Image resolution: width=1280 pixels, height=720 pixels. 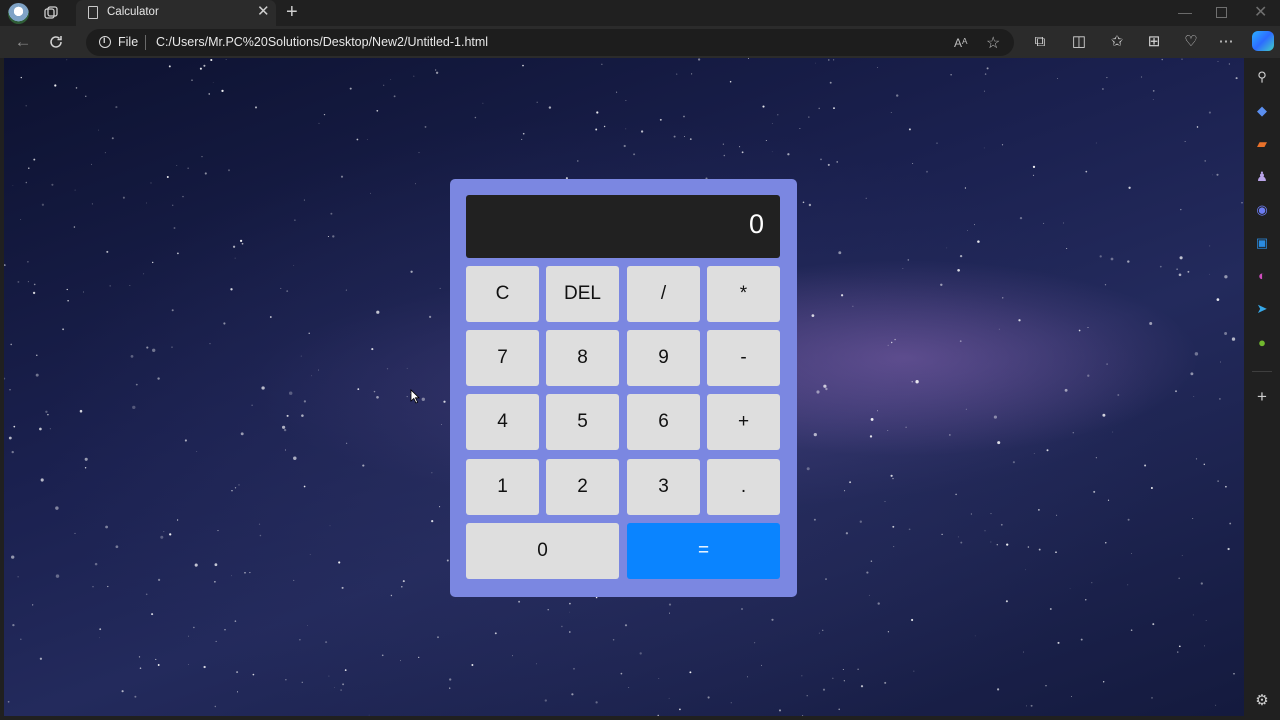 I want to click on delete-button: DEL, so click(x=582, y=294).